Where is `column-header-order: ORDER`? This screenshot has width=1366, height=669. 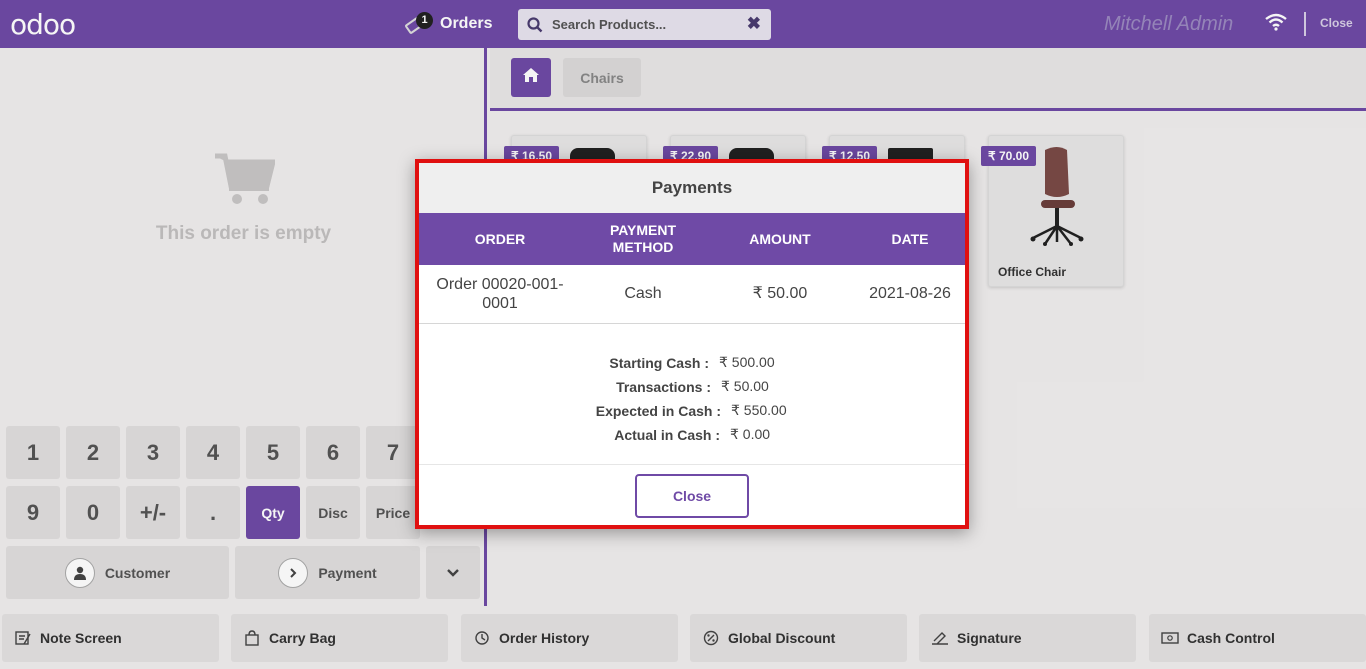
column-header-order: ORDER is located at coordinates (500, 239).